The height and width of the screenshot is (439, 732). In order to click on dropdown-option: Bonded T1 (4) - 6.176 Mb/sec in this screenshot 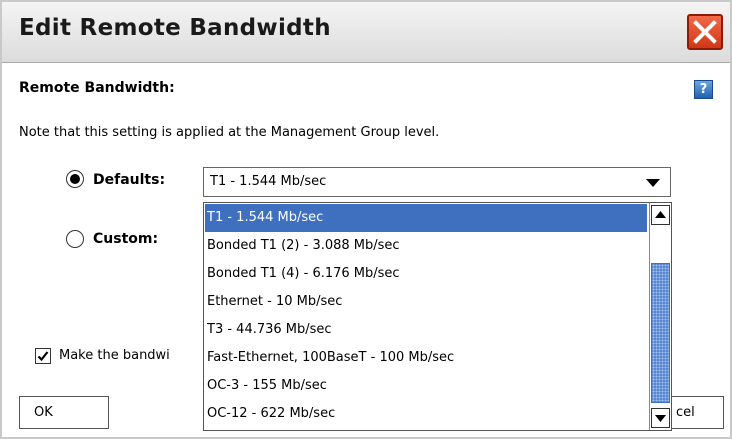, I will do `click(426, 274)`.